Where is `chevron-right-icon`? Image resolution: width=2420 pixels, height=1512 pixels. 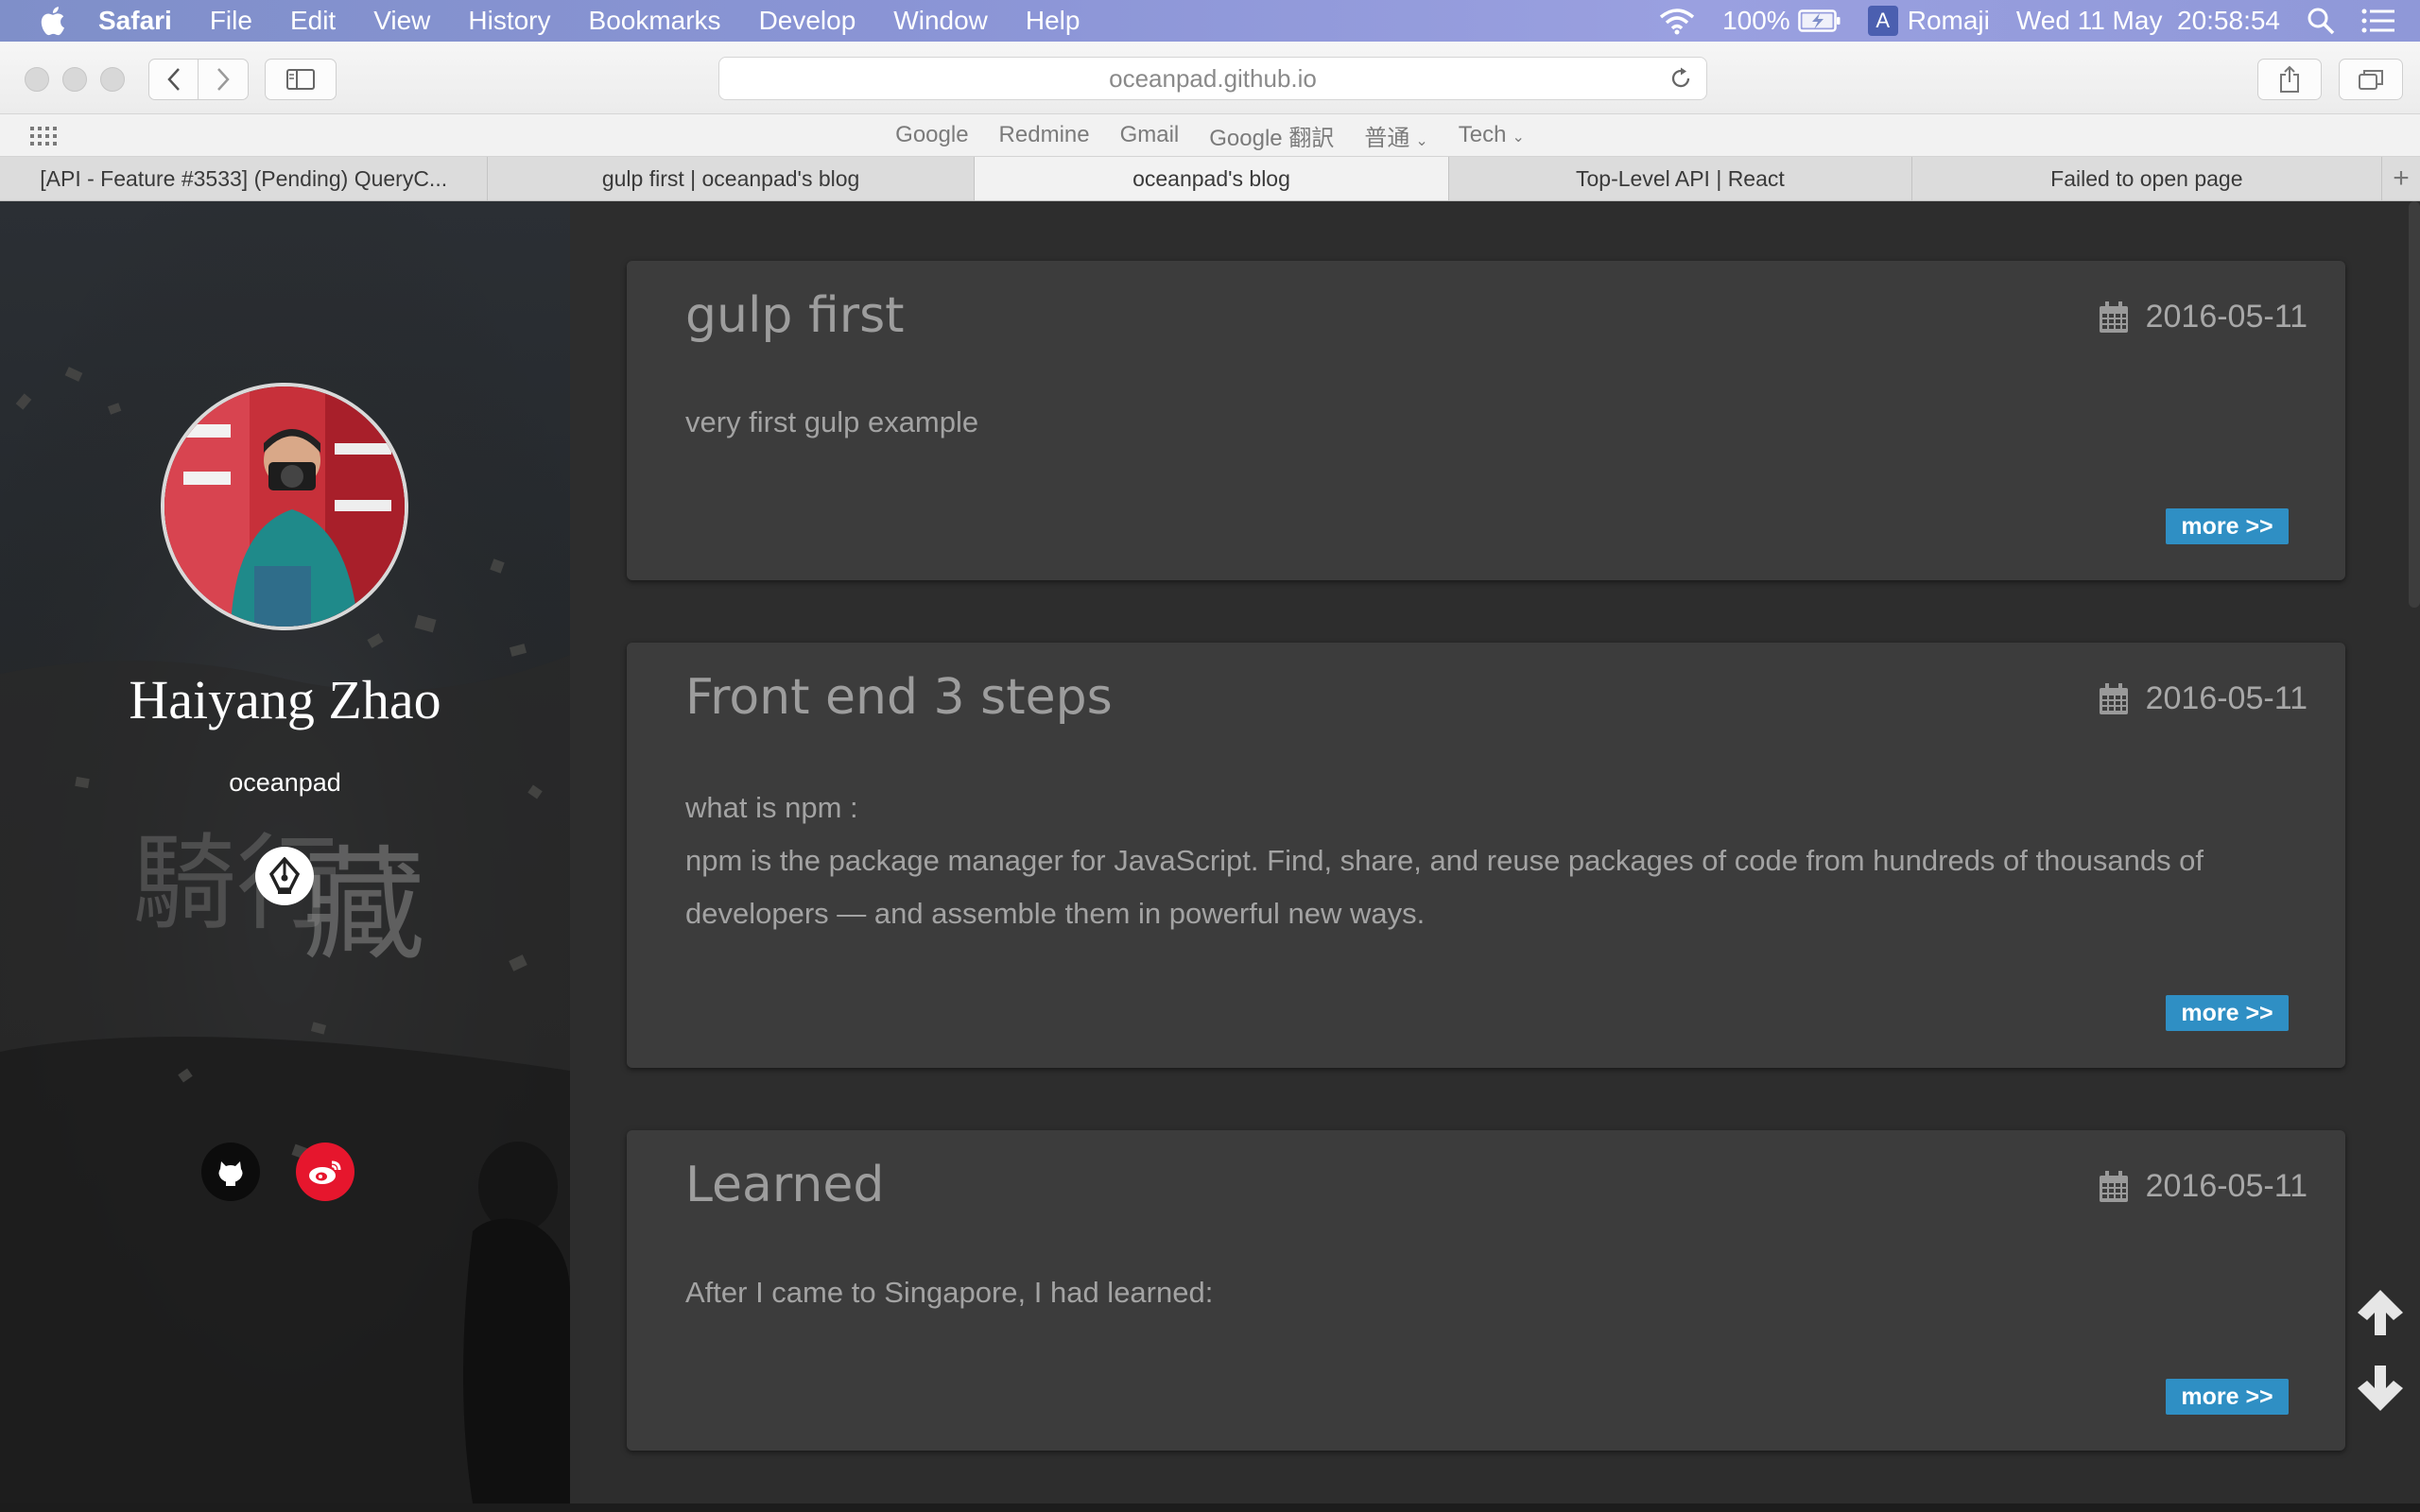
chevron-right-icon is located at coordinates (223, 79).